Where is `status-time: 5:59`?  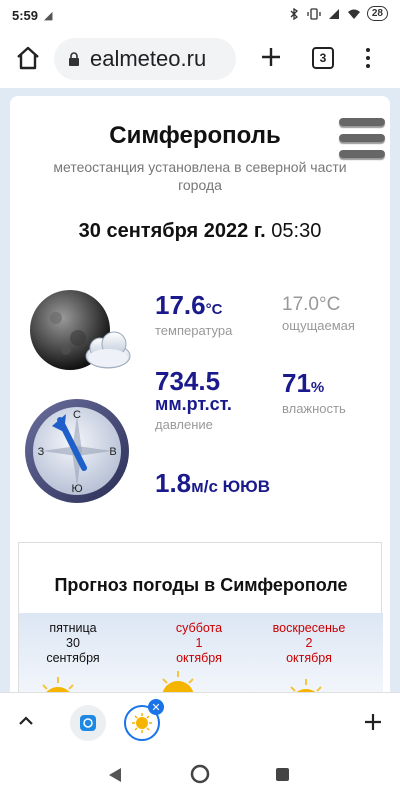
status-time: 5:59 is located at coordinates (25, 15).